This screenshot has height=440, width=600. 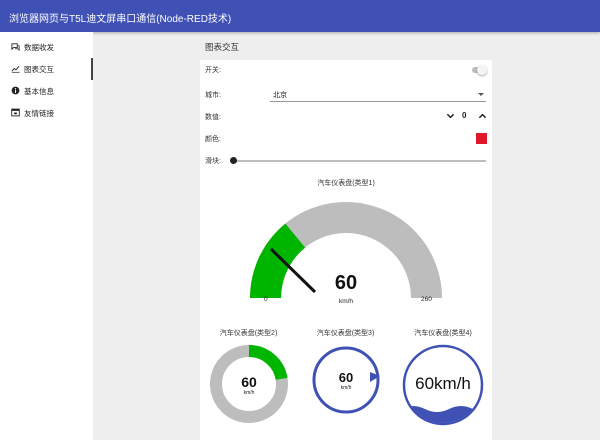 What do you see at coordinates (266, 299) in the screenshot?
I see `gauge1-min: 0` at bounding box center [266, 299].